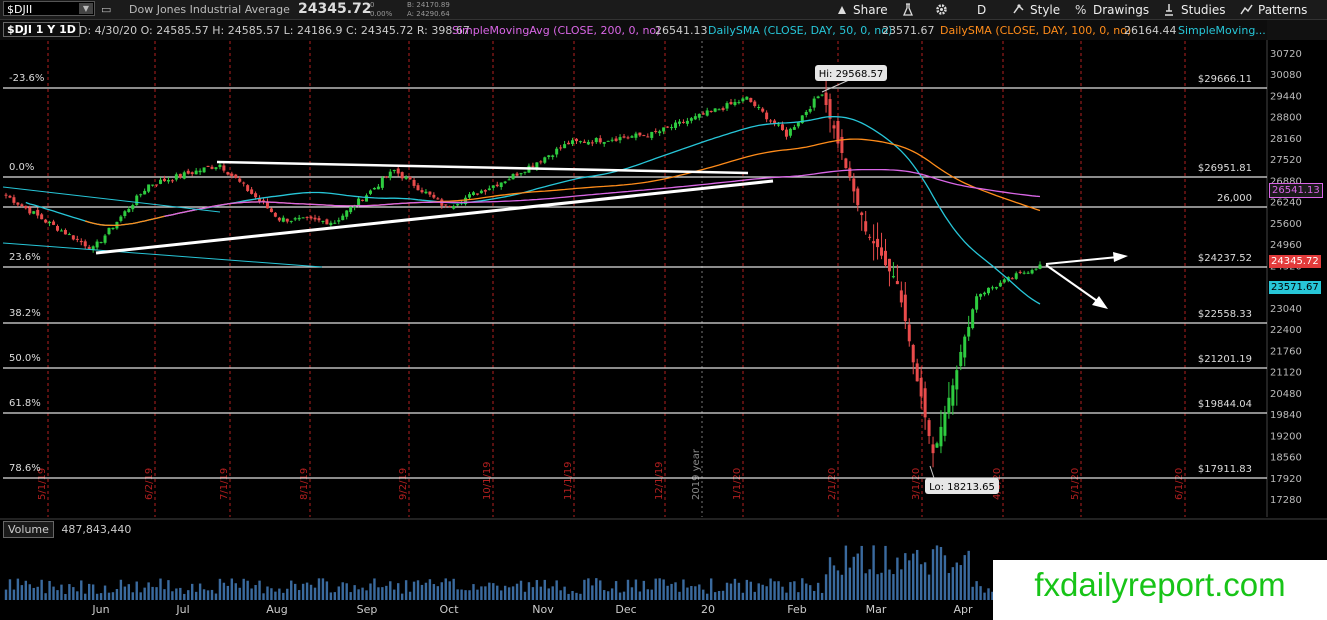  I want to click on flask-button, so click(908, 9).